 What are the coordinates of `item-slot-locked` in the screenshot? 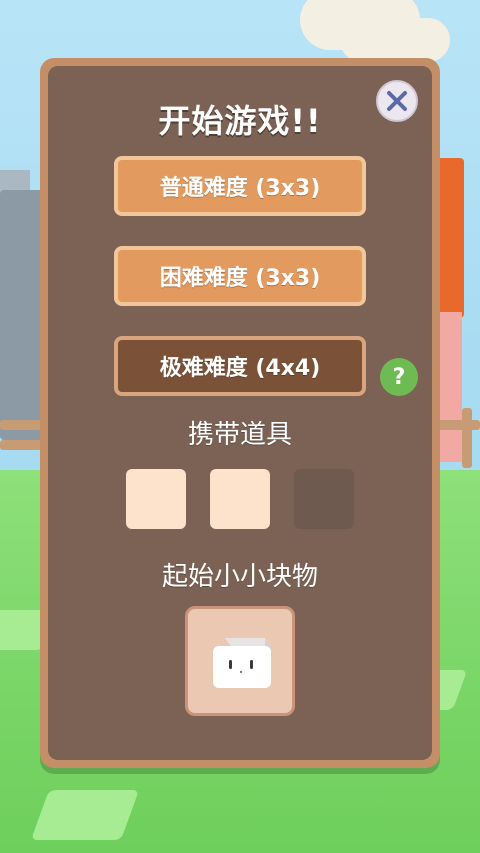 It's located at (324, 499).